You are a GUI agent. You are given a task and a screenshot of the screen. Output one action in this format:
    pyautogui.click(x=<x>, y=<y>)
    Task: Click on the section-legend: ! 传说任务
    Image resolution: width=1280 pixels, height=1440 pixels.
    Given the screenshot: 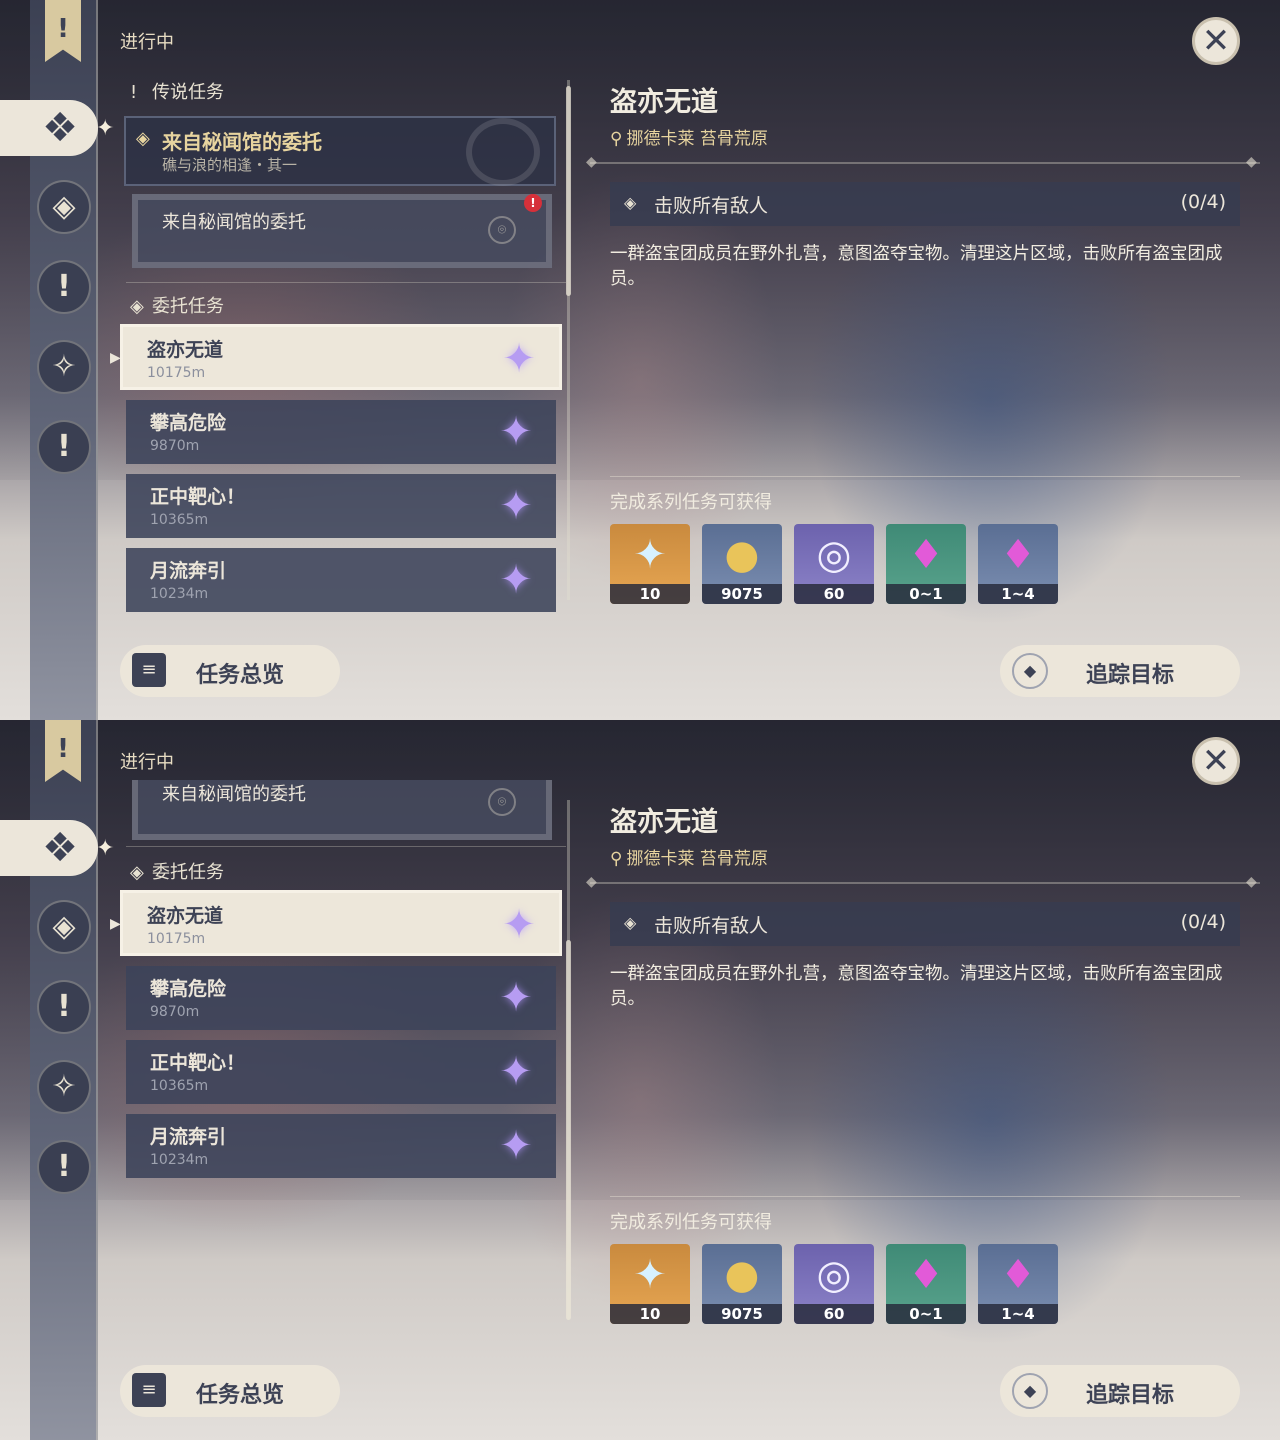 What is the action you would take?
    pyautogui.click(x=177, y=92)
    